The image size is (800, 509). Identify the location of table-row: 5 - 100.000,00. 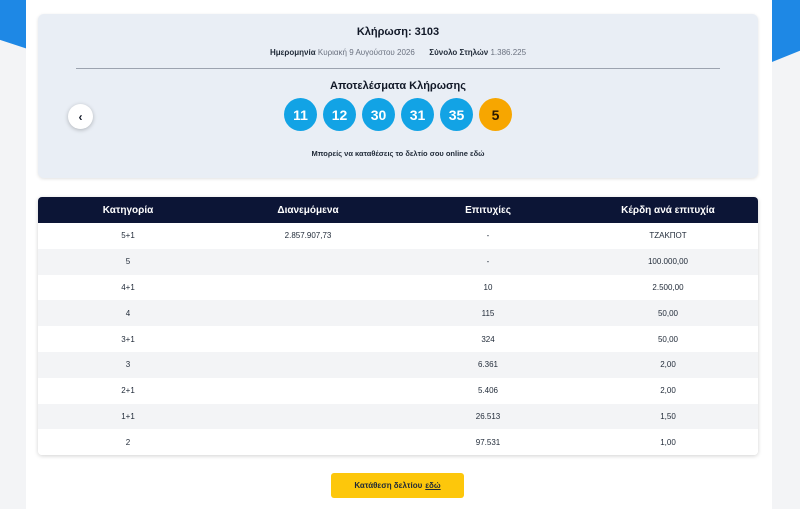
(398, 261).